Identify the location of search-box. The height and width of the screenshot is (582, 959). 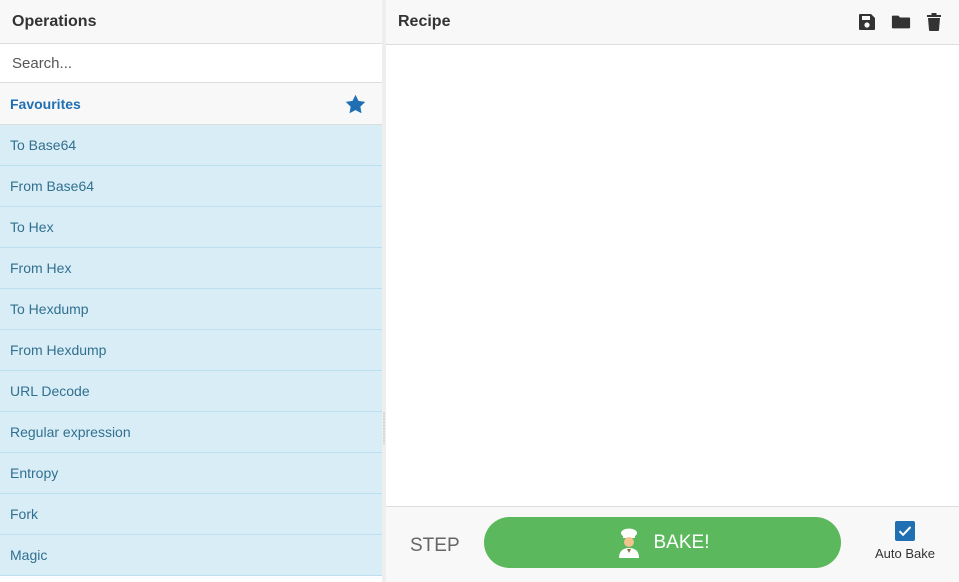
(191, 63).